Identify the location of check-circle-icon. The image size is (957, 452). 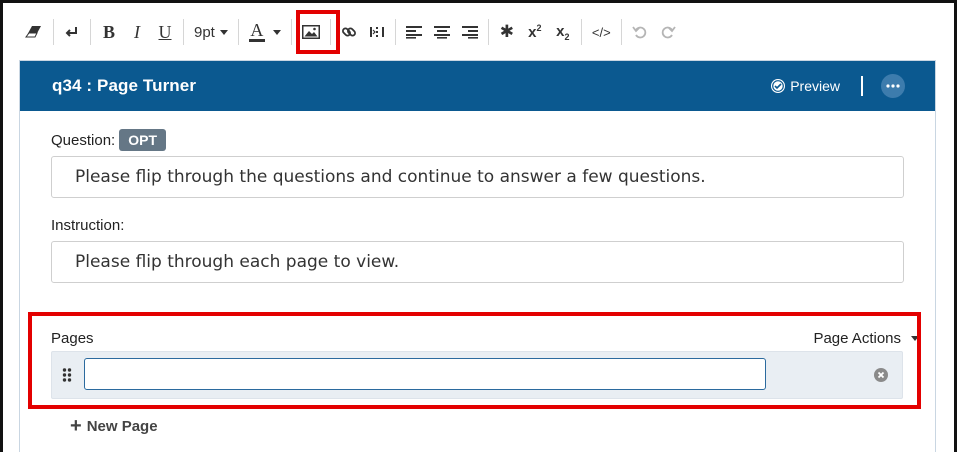
(778, 86).